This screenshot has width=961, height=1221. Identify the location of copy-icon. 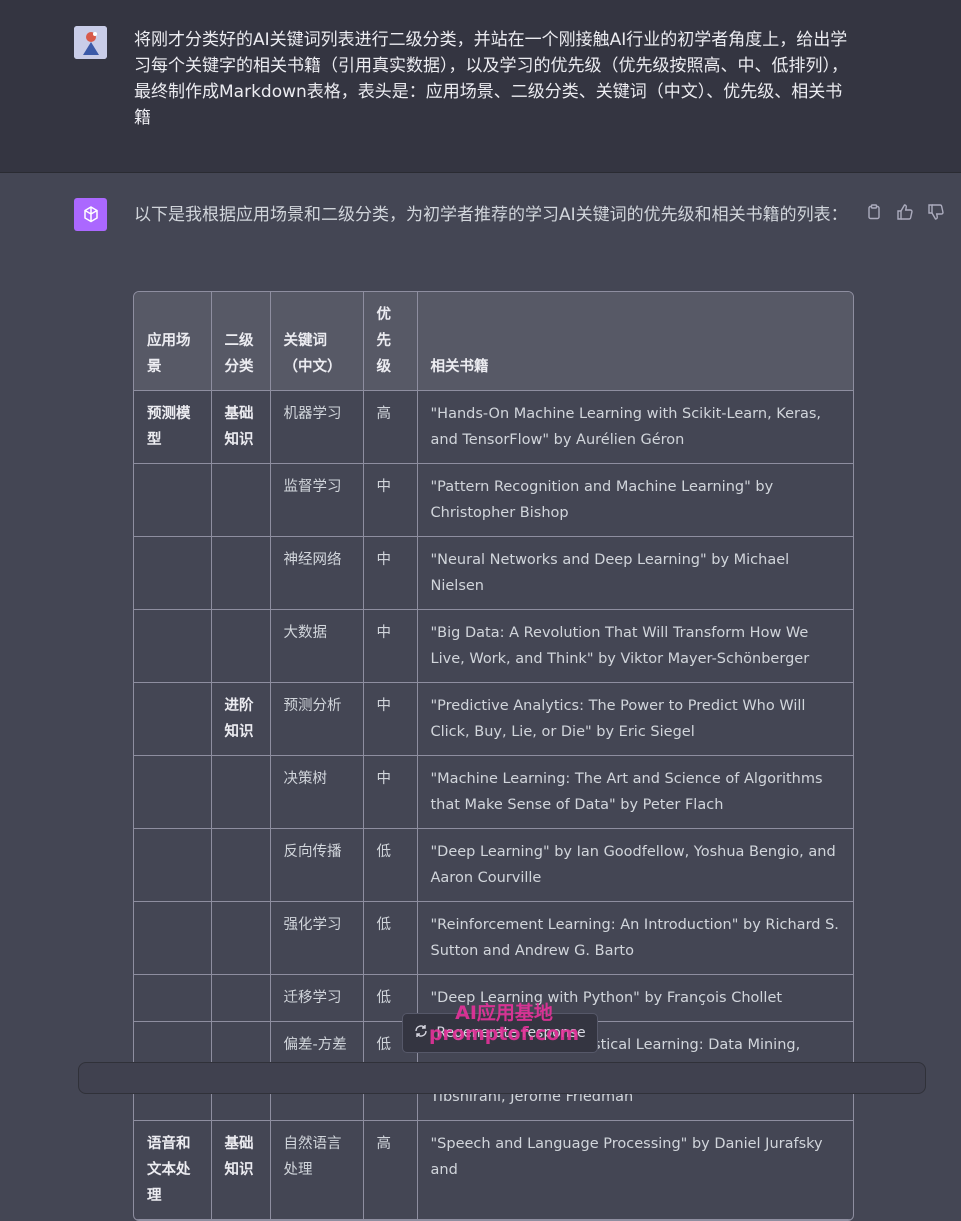
(874, 212).